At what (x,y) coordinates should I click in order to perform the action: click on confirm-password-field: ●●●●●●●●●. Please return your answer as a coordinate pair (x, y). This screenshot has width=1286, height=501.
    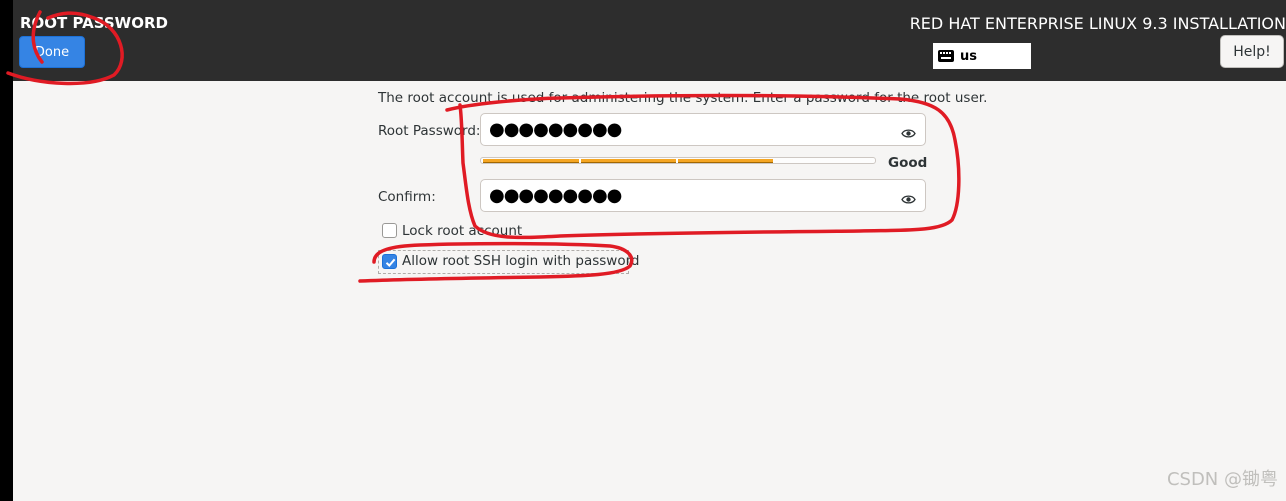
    Looking at the image, I should click on (703, 195).